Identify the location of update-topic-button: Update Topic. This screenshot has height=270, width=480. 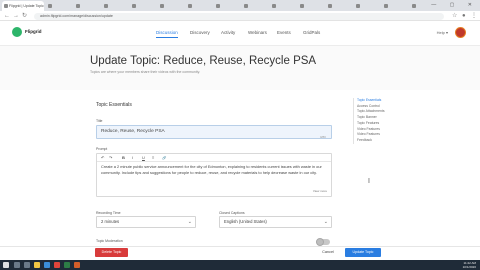
(363, 252).